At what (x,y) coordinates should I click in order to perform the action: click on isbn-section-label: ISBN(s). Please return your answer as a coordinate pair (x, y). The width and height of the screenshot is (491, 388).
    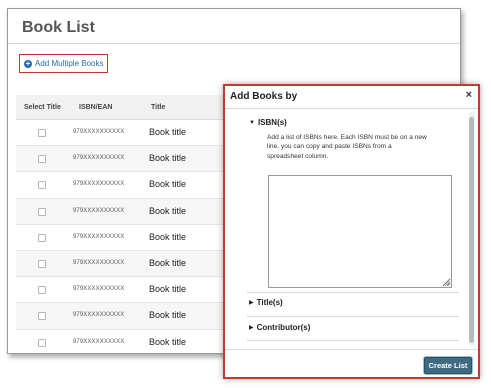
    Looking at the image, I should click on (272, 122).